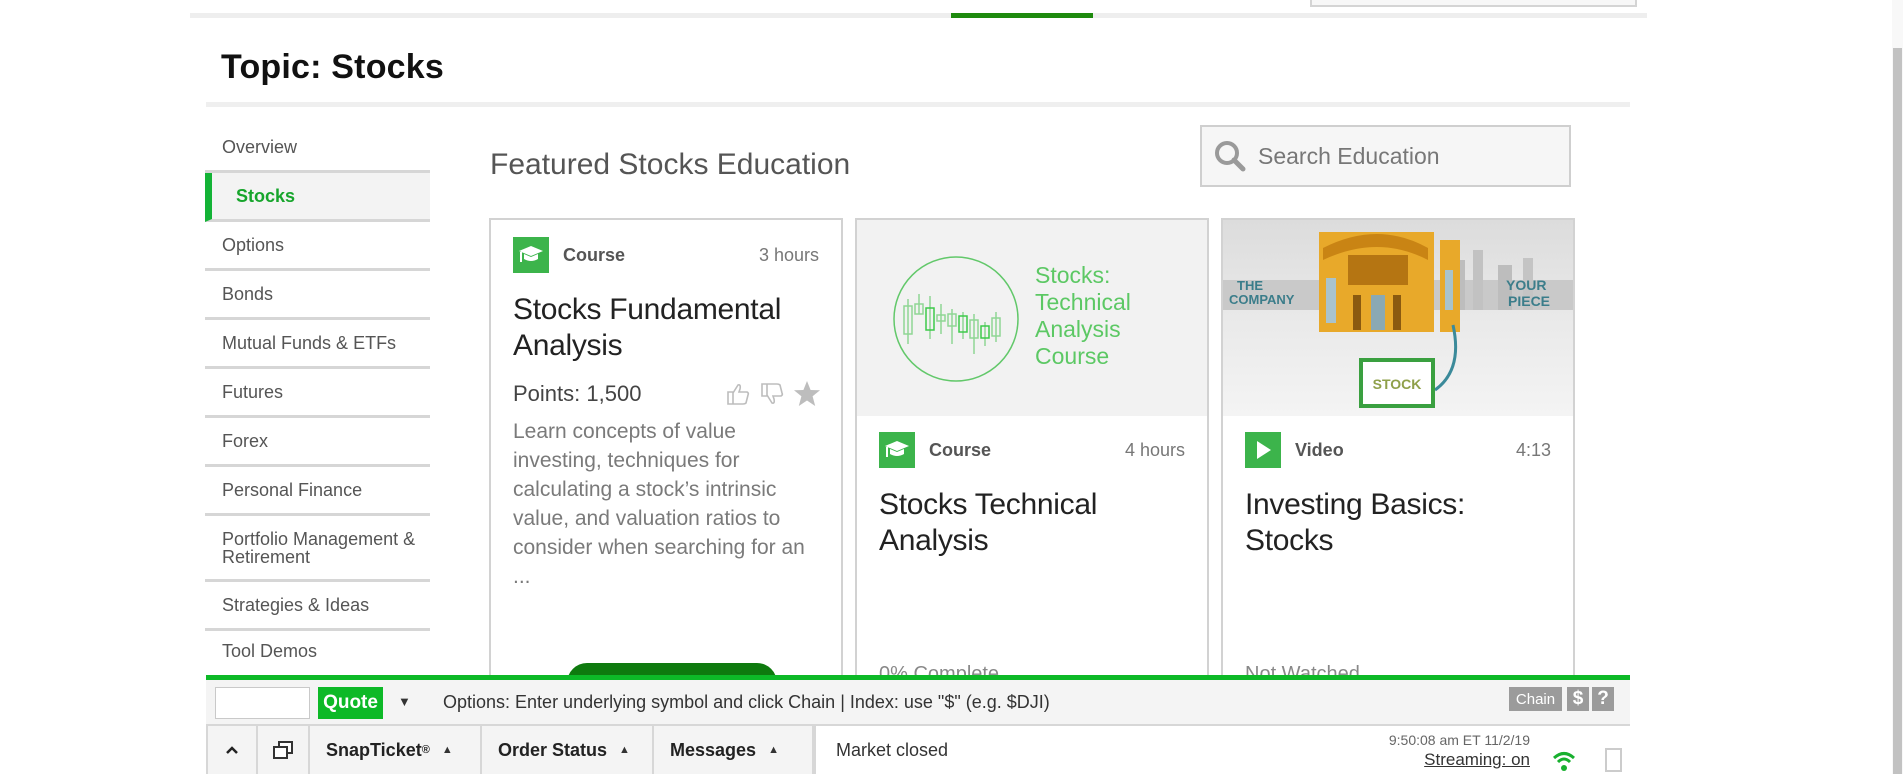 This screenshot has height=774, width=1903. What do you see at coordinates (1459, 740) in the screenshot?
I see `timestamp: 9:50:08 am ET 11/2/19` at bounding box center [1459, 740].